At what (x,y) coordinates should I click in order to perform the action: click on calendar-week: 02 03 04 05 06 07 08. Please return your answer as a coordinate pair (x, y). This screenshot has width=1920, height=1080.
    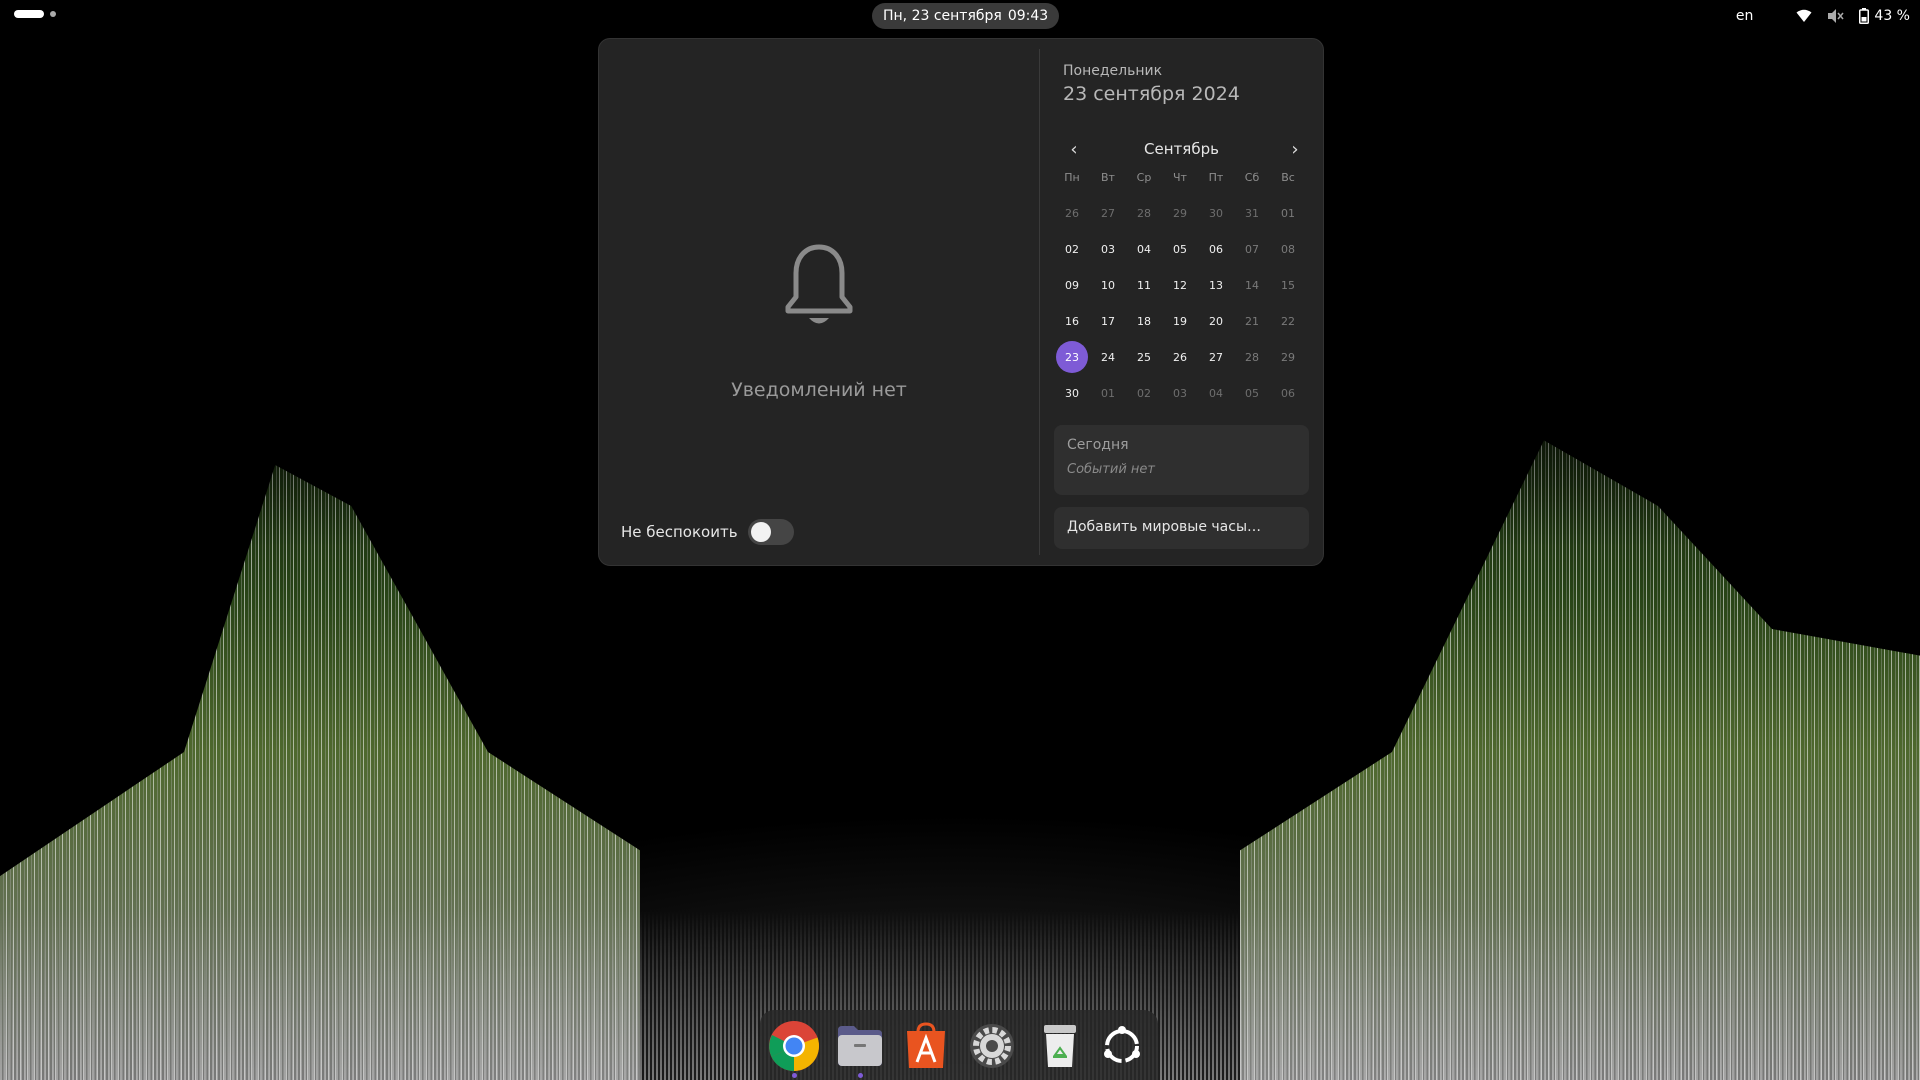
    Looking at the image, I should click on (1180, 249).